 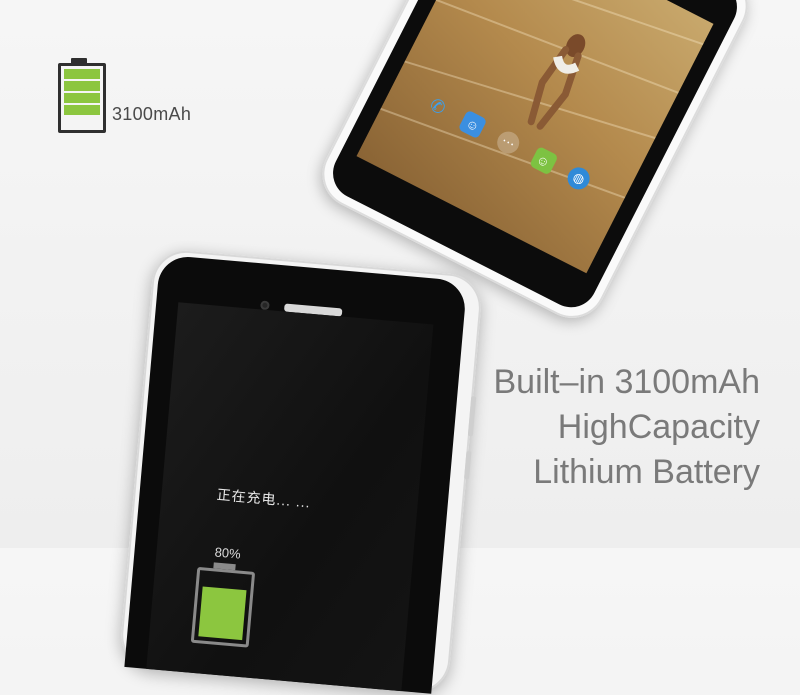 What do you see at coordinates (152, 114) in the screenshot?
I see `capacity-label: 3100mAh` at bounding box center [152, 114].